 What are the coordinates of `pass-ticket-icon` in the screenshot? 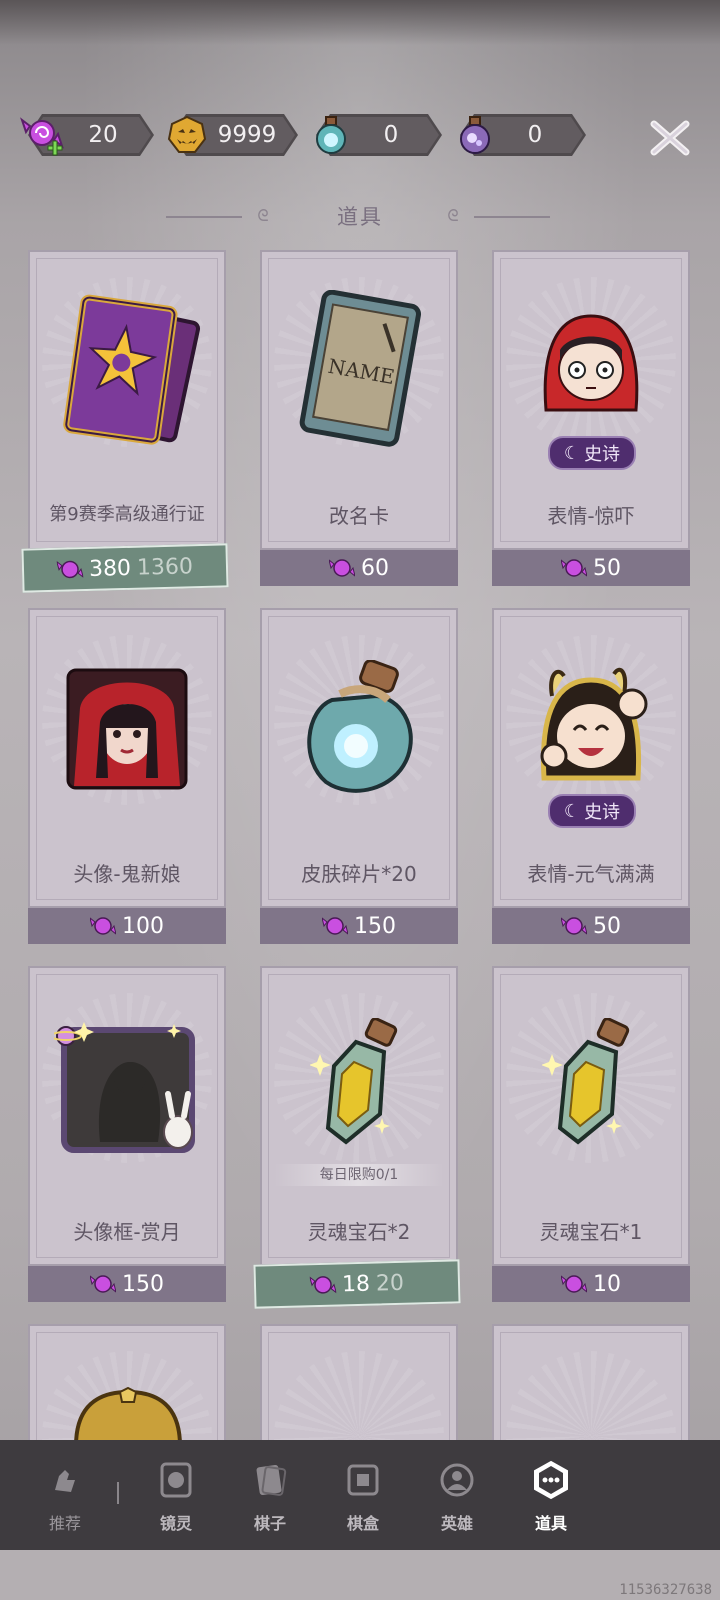 It's located at (132, 369).